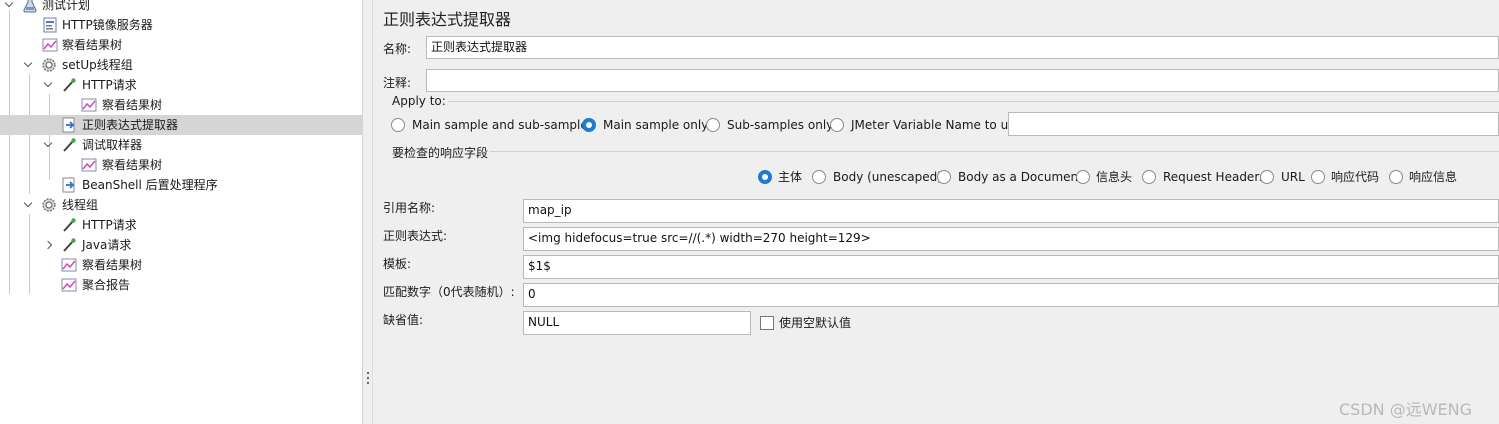 Image resolution: width=1499 pixels, height=424 pixels. I want to click on radio-headers, so click(1083, 177).